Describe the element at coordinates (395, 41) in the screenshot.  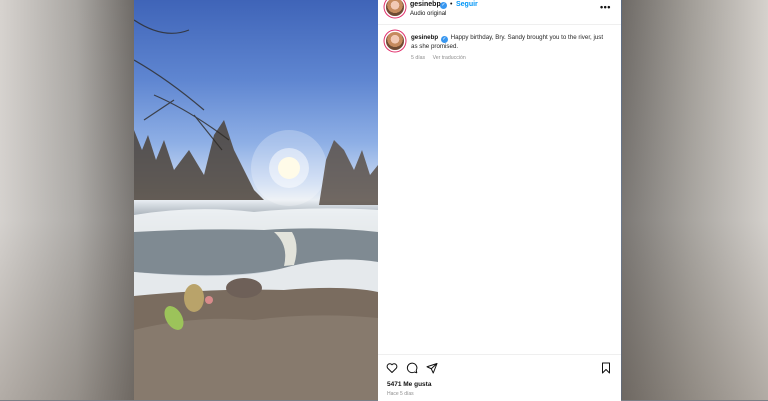
I see `caption-avatar` at that location.